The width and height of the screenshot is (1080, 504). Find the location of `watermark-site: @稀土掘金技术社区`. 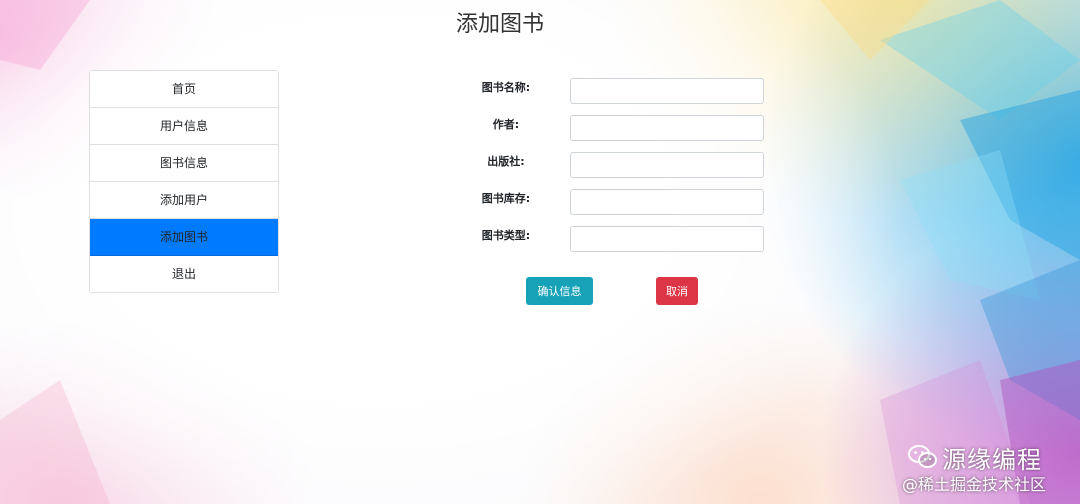

watermark-site: @稀土掘金技术社区 is located at coordinates (974, 484).